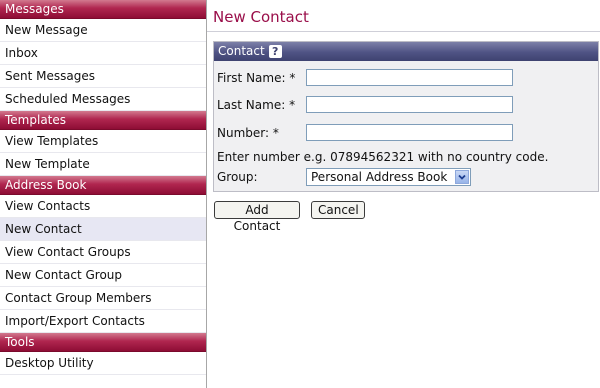  What do you see at coordinates (261, 17) in the screenshot?
I see `page-title: New Contact` at bounding box center [261, 17].